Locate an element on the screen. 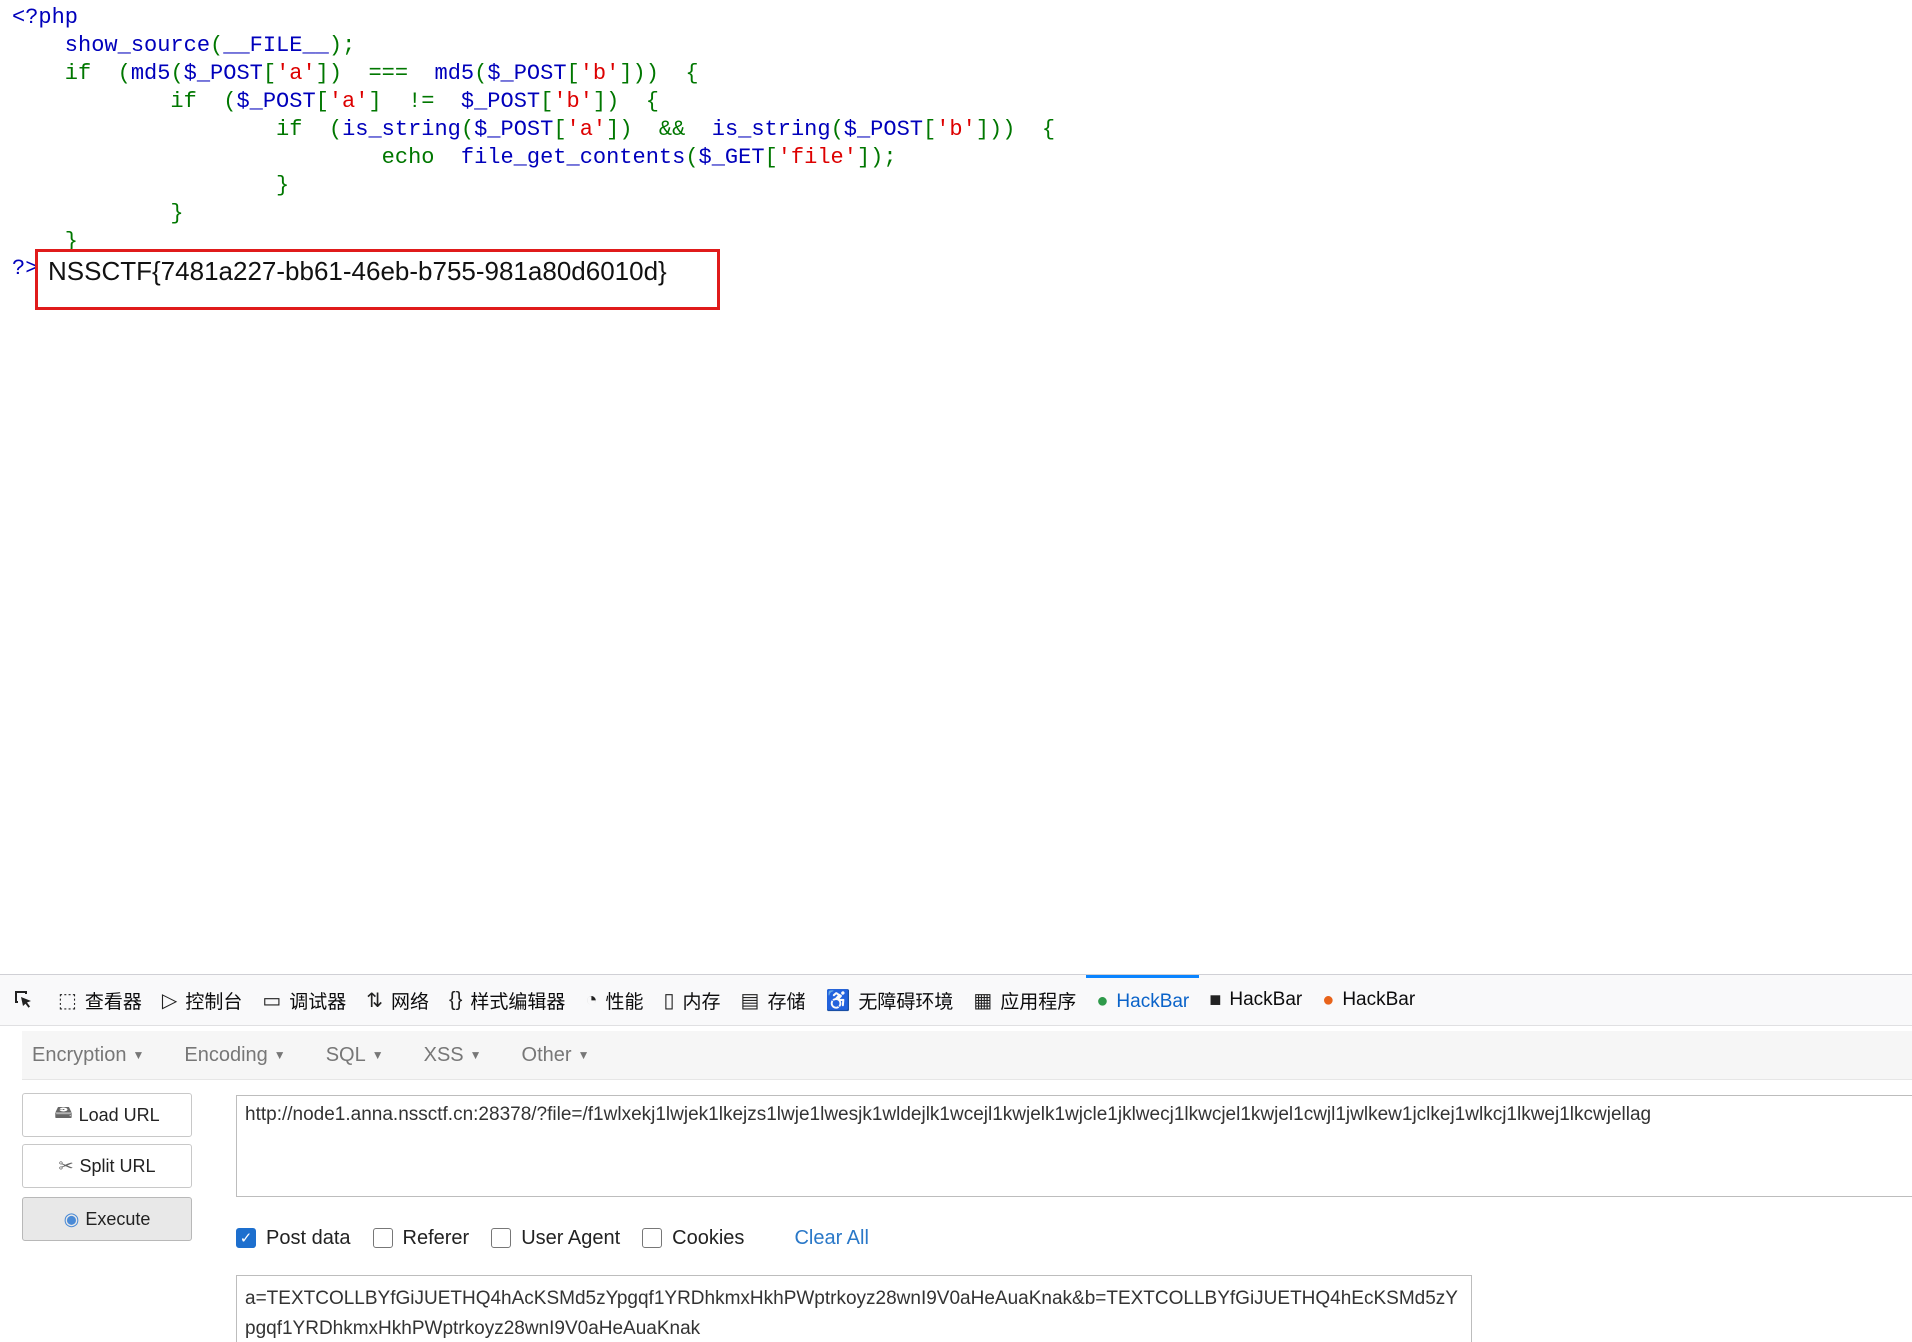  memory-icon: ▯ is located at coordinates (669, 1000).